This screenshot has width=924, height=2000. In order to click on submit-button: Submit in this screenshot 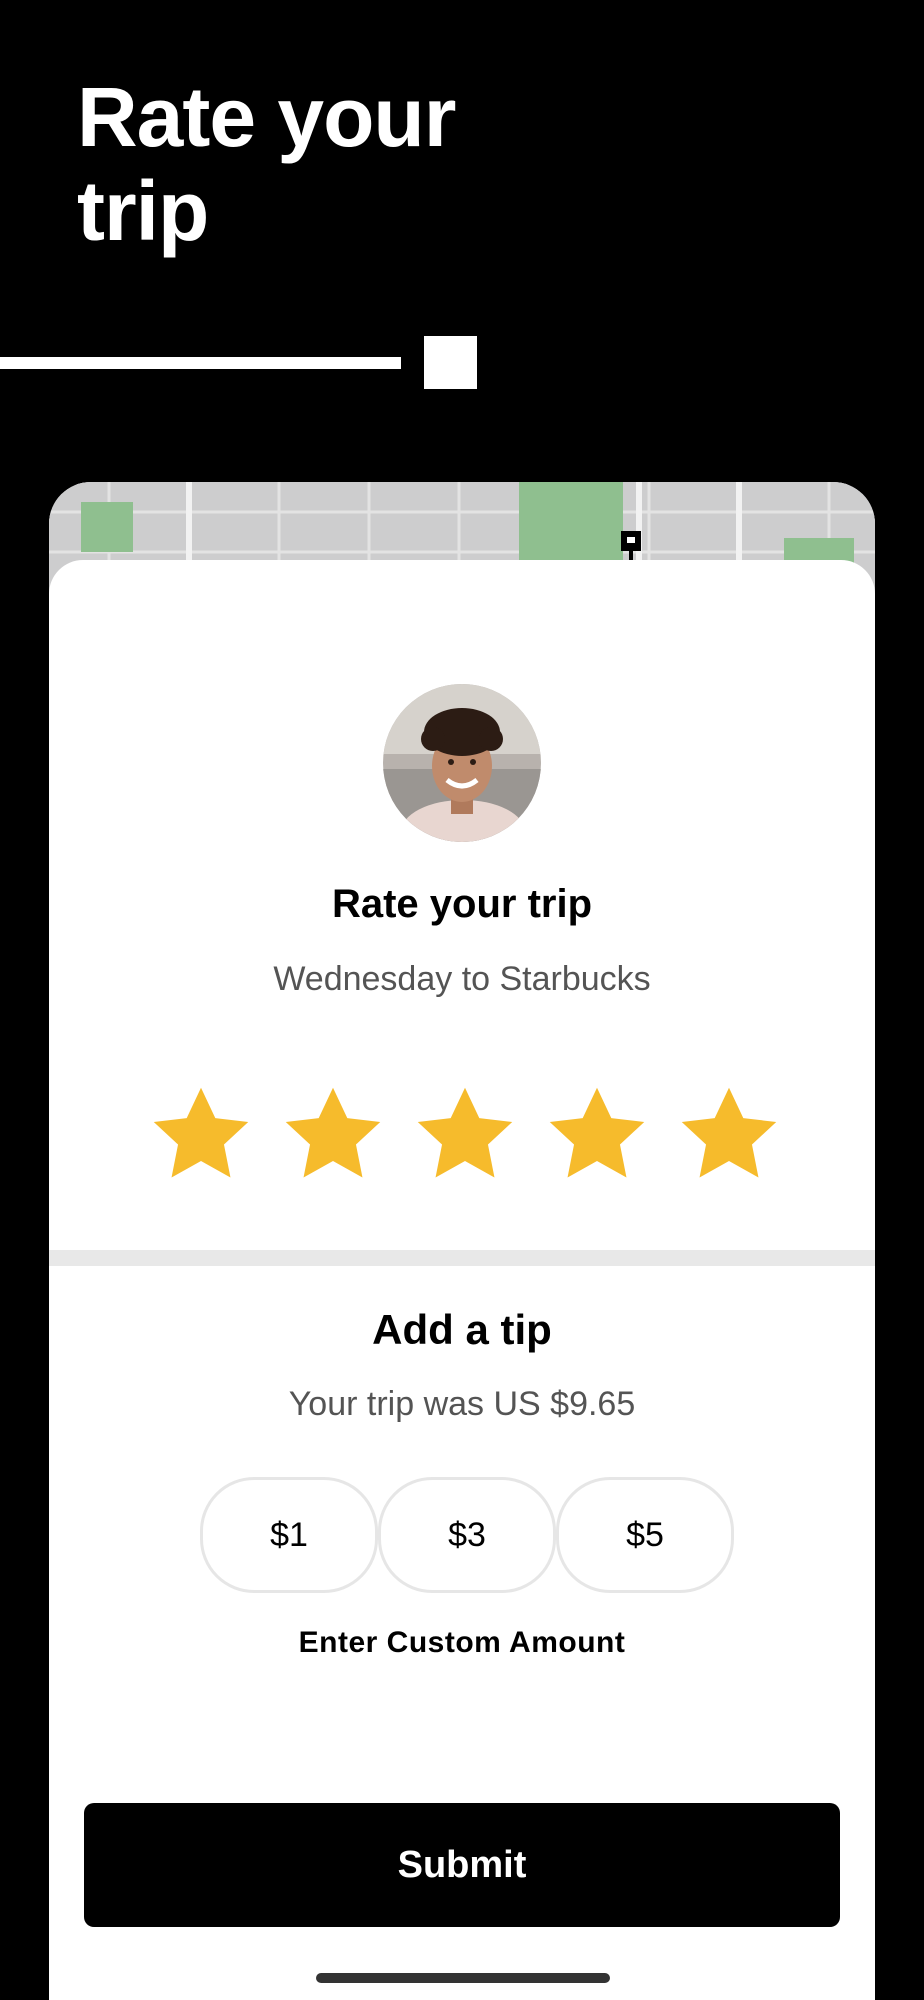, I will do `click(462, 1865)`.